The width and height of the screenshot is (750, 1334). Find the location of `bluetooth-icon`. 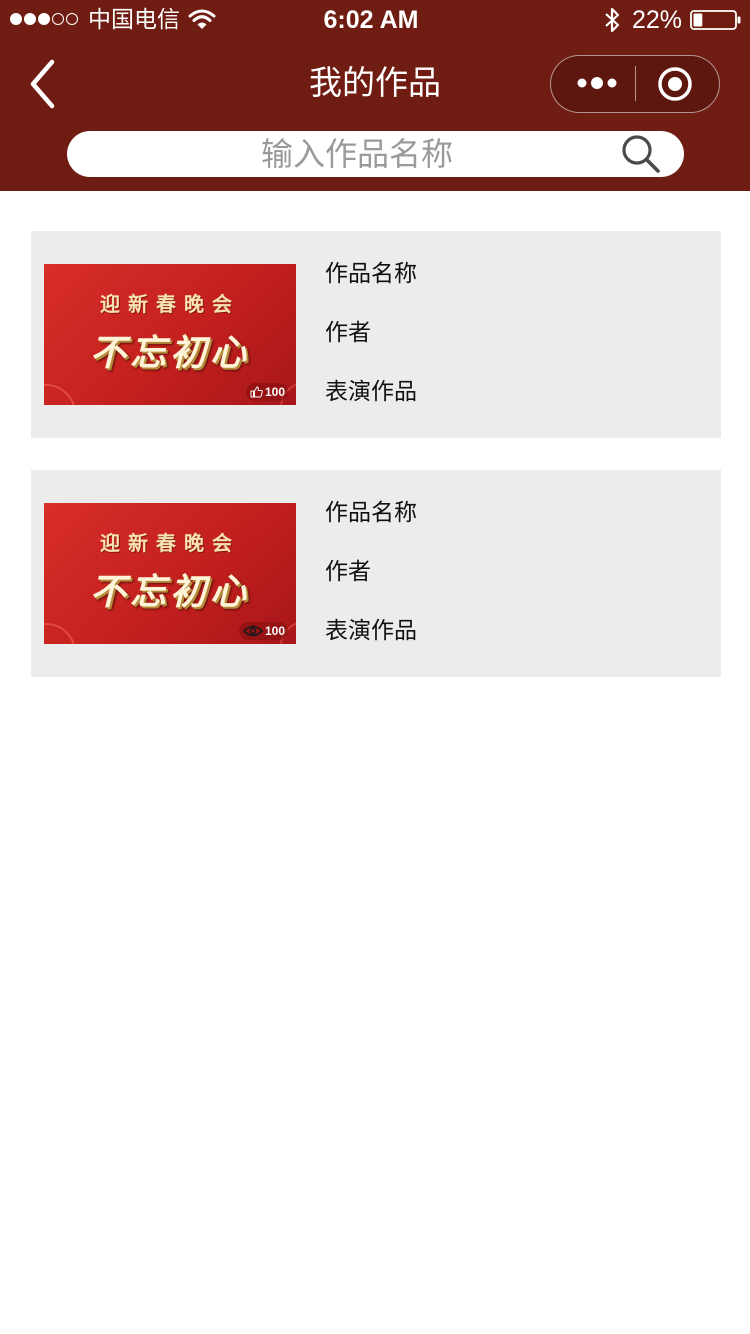

bluetooth-icon is located at coordinates (612, 20).